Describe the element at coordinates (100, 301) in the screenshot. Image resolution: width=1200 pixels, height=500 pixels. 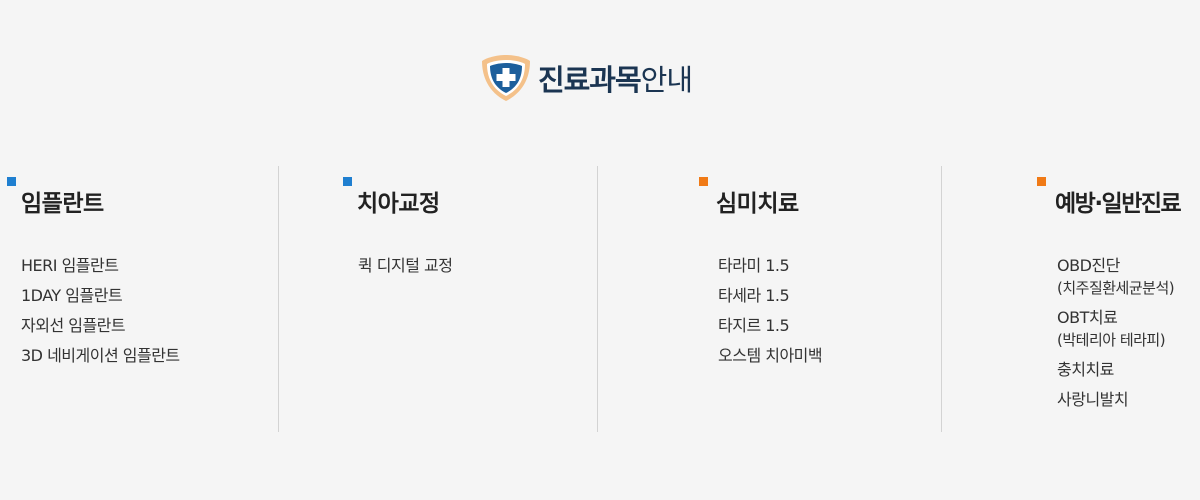
I see `list-item: 1DAY 임플란트` at that location.